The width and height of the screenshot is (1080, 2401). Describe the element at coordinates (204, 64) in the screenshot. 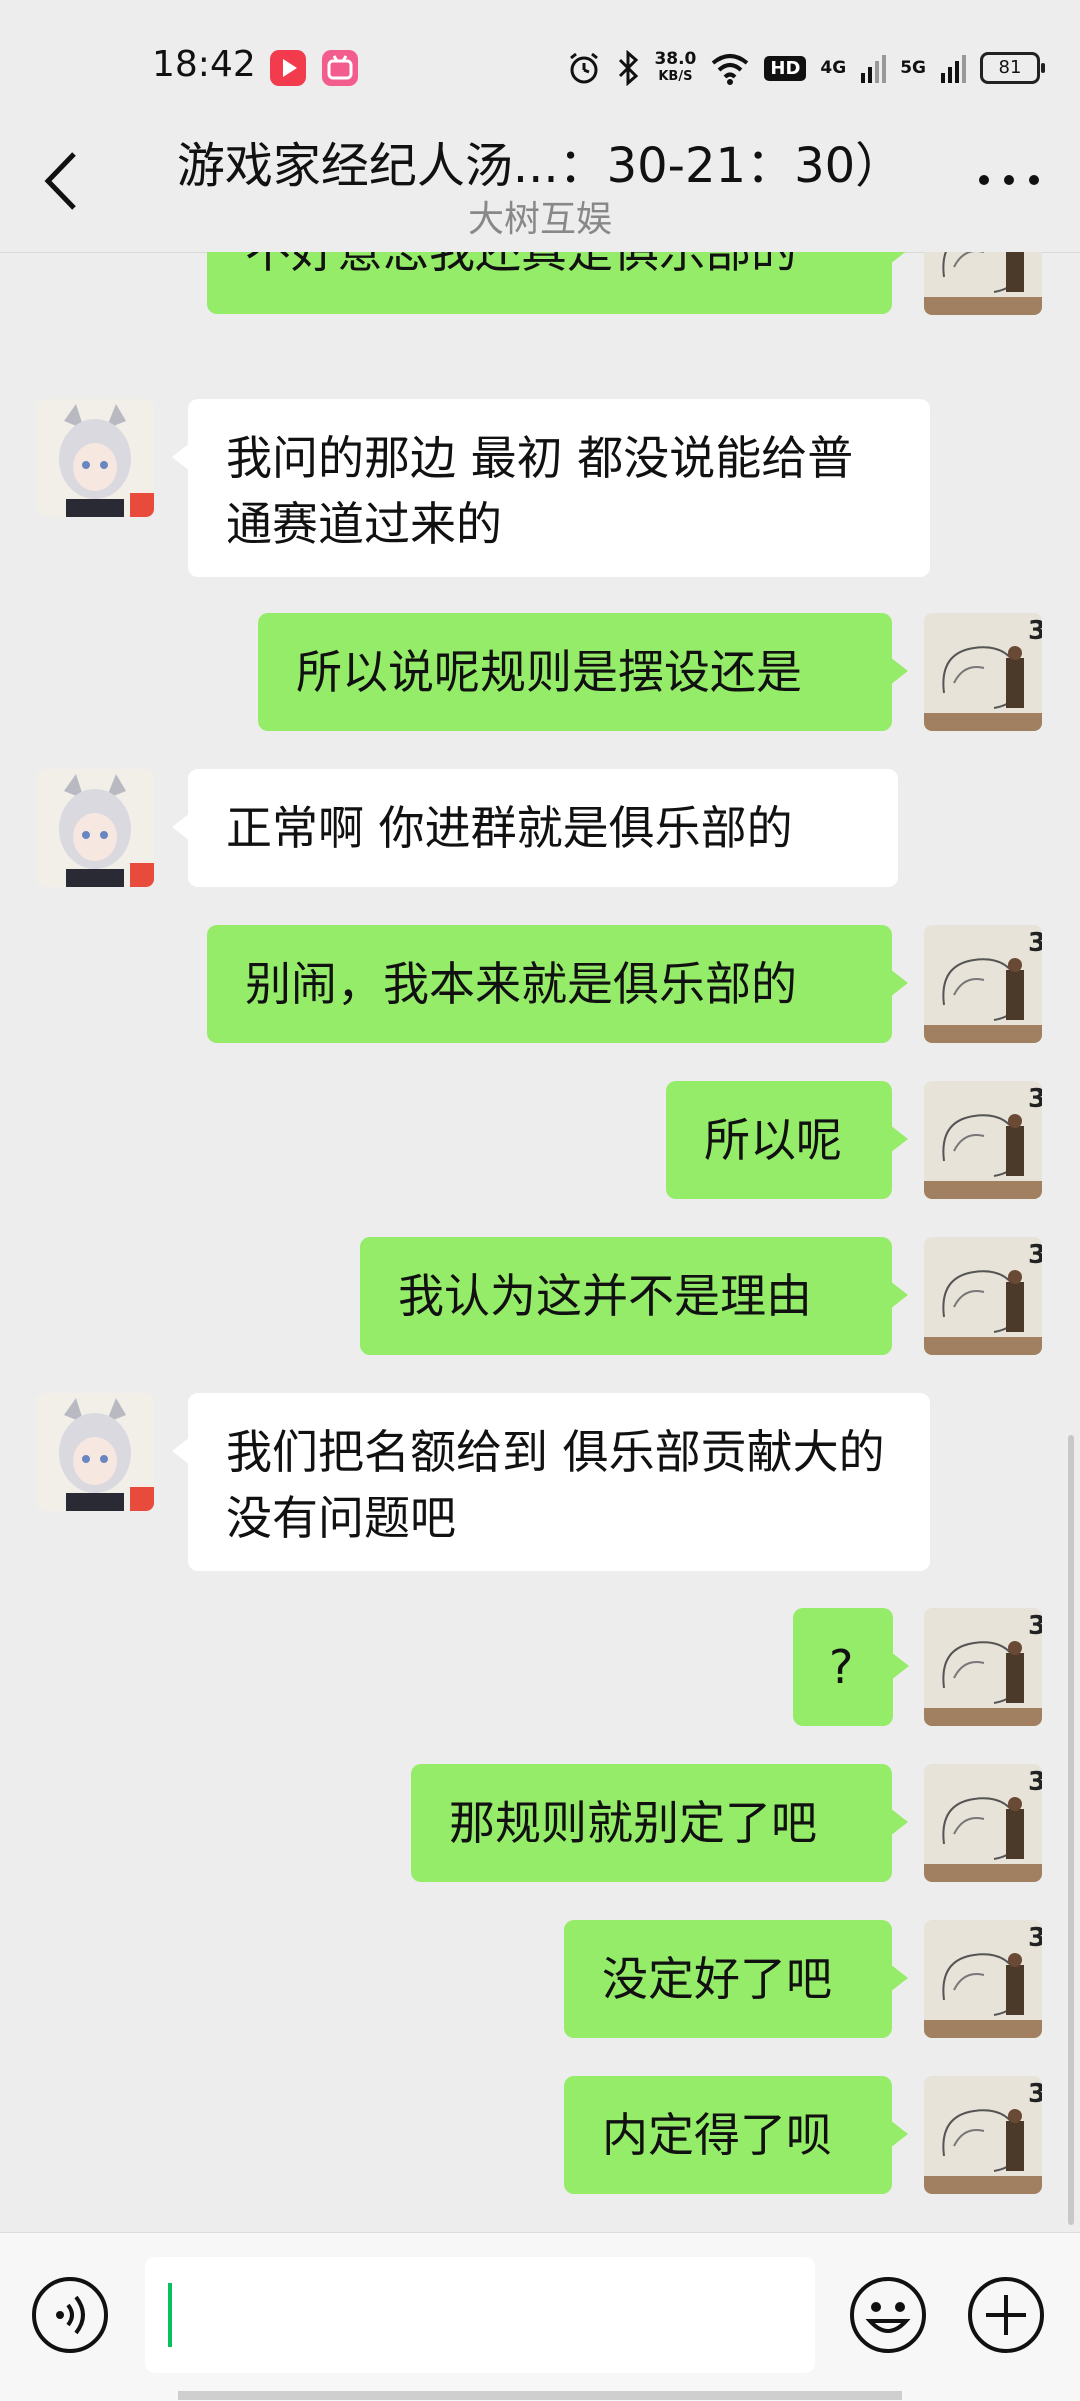

I see `status-time: 18:42` at that location.